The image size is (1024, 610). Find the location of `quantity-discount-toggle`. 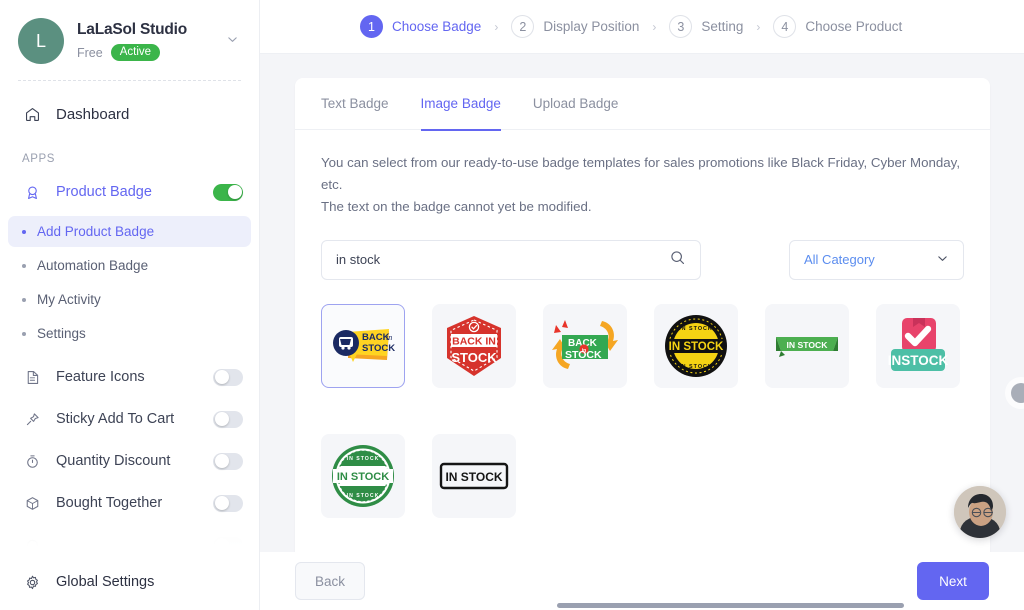

quantity-discount-toggle is located at coordinates (228, 461).